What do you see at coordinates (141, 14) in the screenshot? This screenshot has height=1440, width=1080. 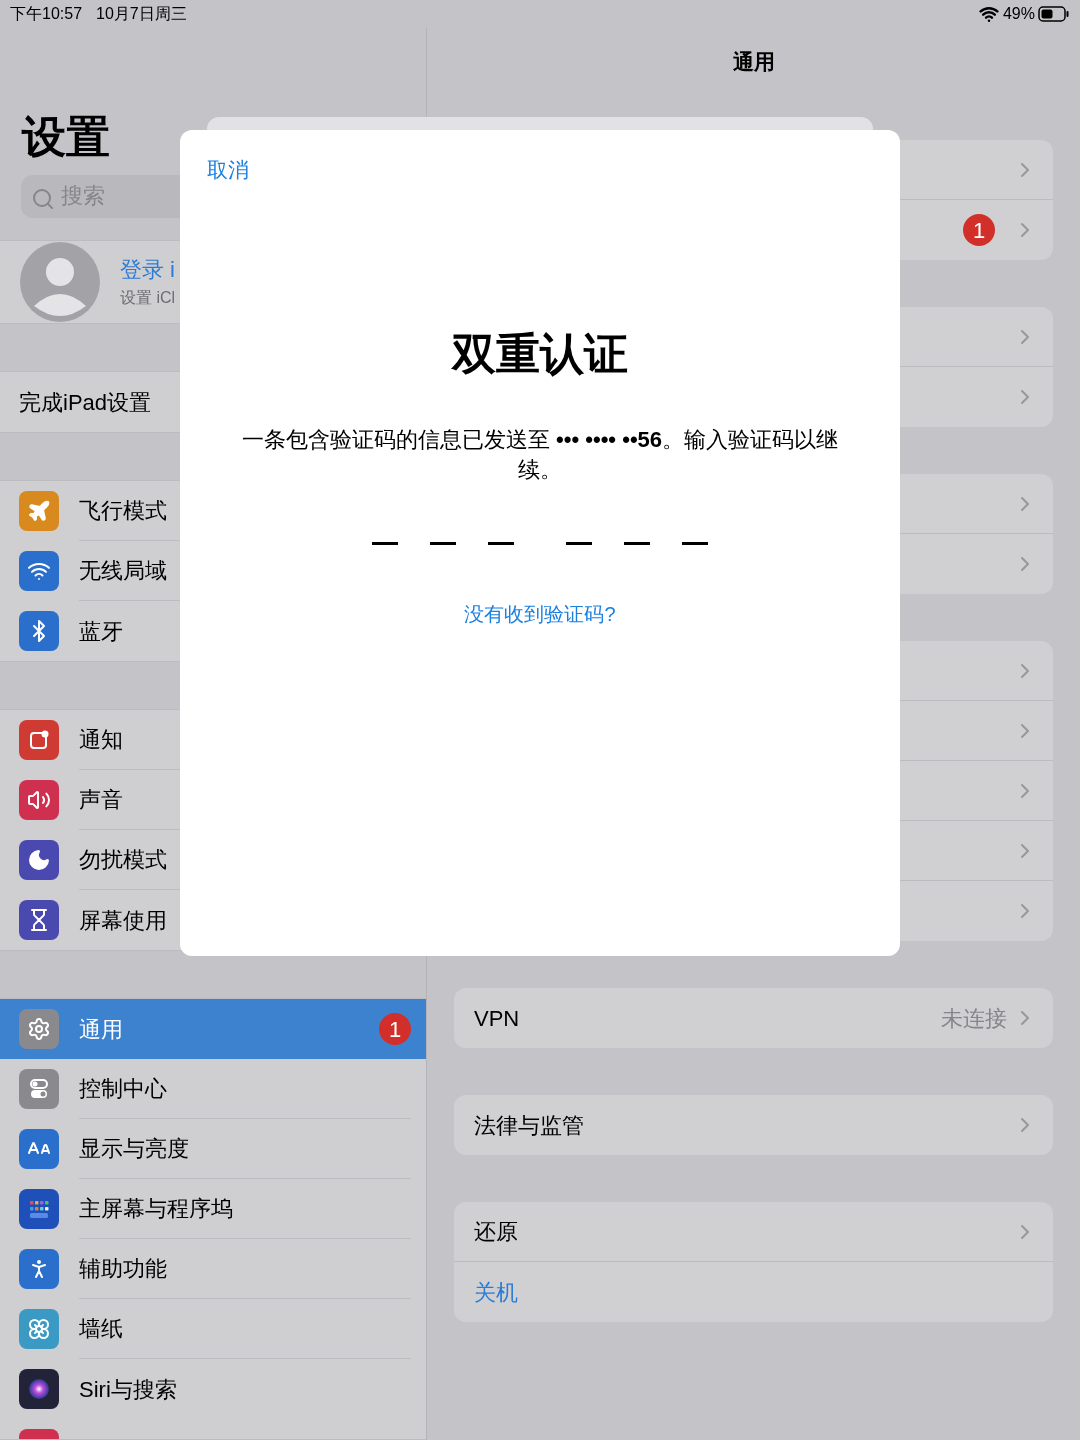 I see `status-date: 10月7日周三` at bounding box center [141, 14].